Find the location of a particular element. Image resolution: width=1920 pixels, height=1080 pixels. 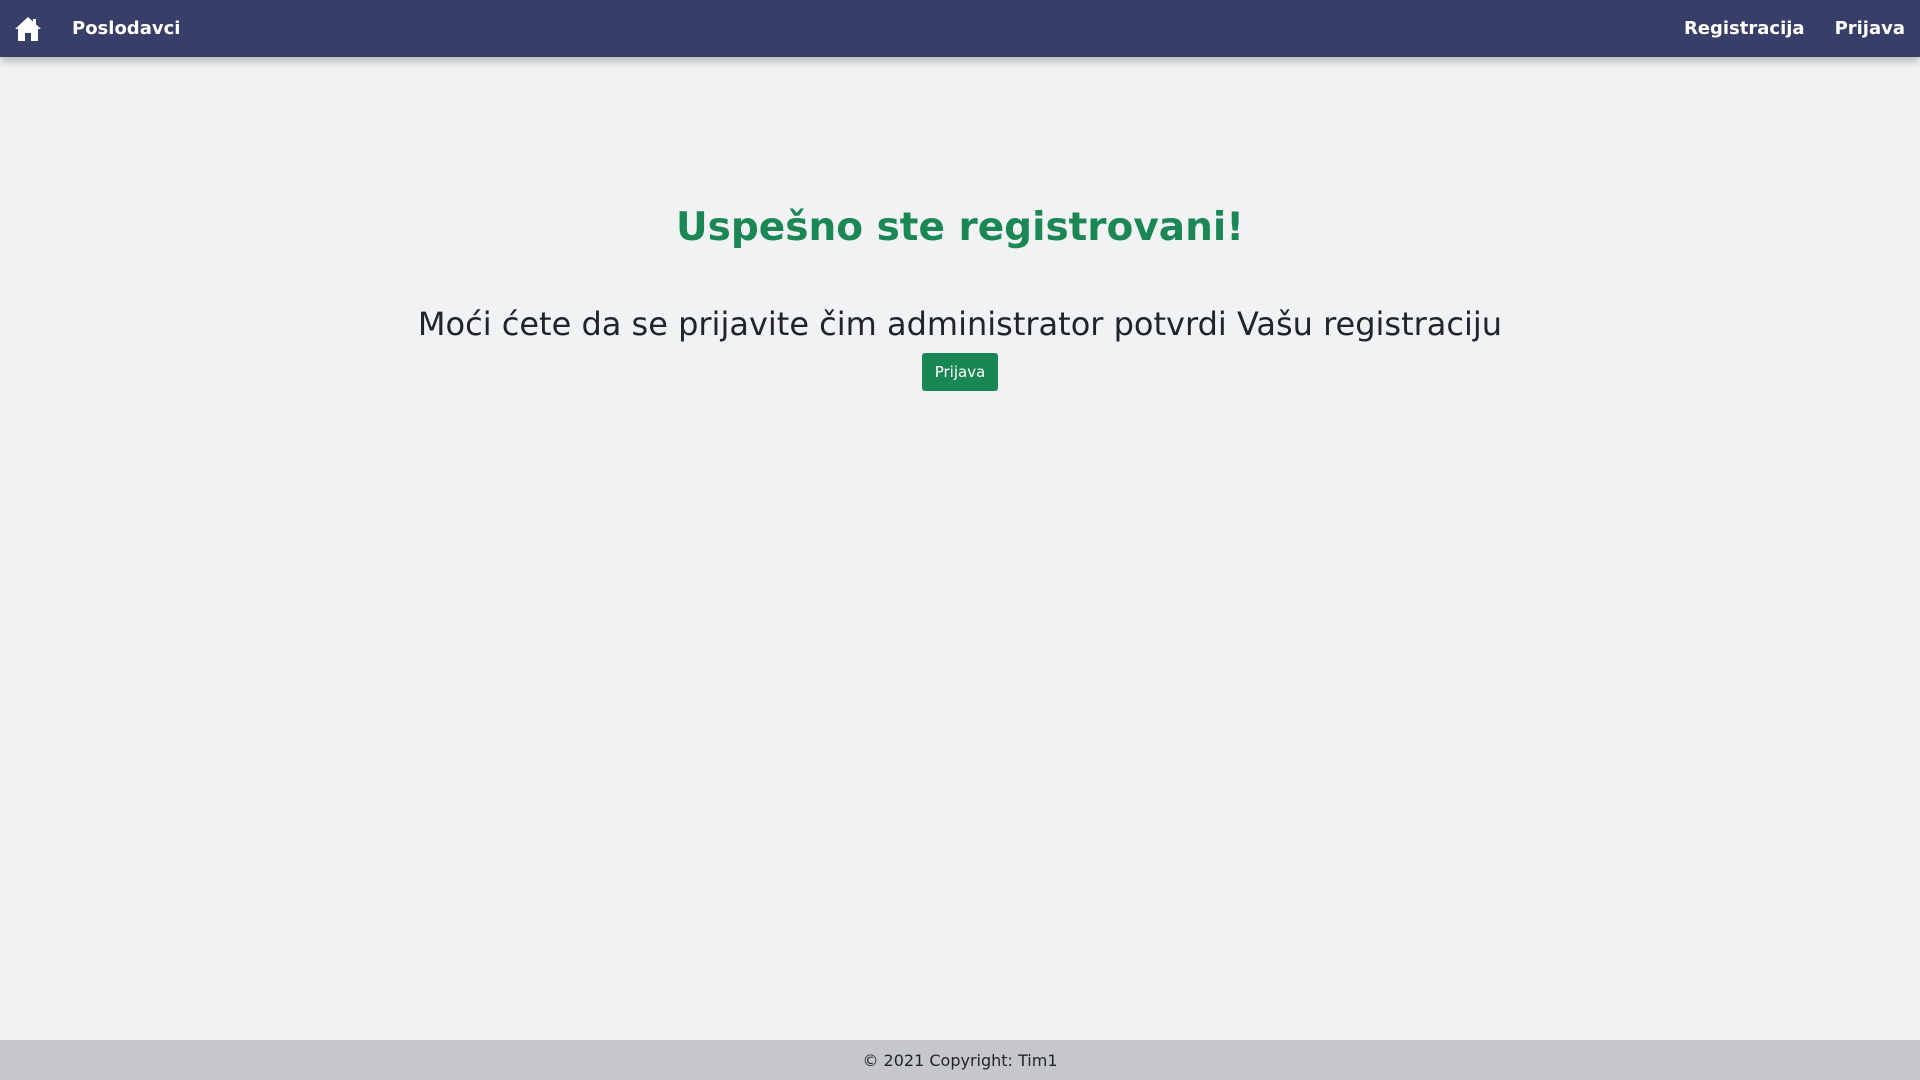

home-link is located at coordinates (28, 29).